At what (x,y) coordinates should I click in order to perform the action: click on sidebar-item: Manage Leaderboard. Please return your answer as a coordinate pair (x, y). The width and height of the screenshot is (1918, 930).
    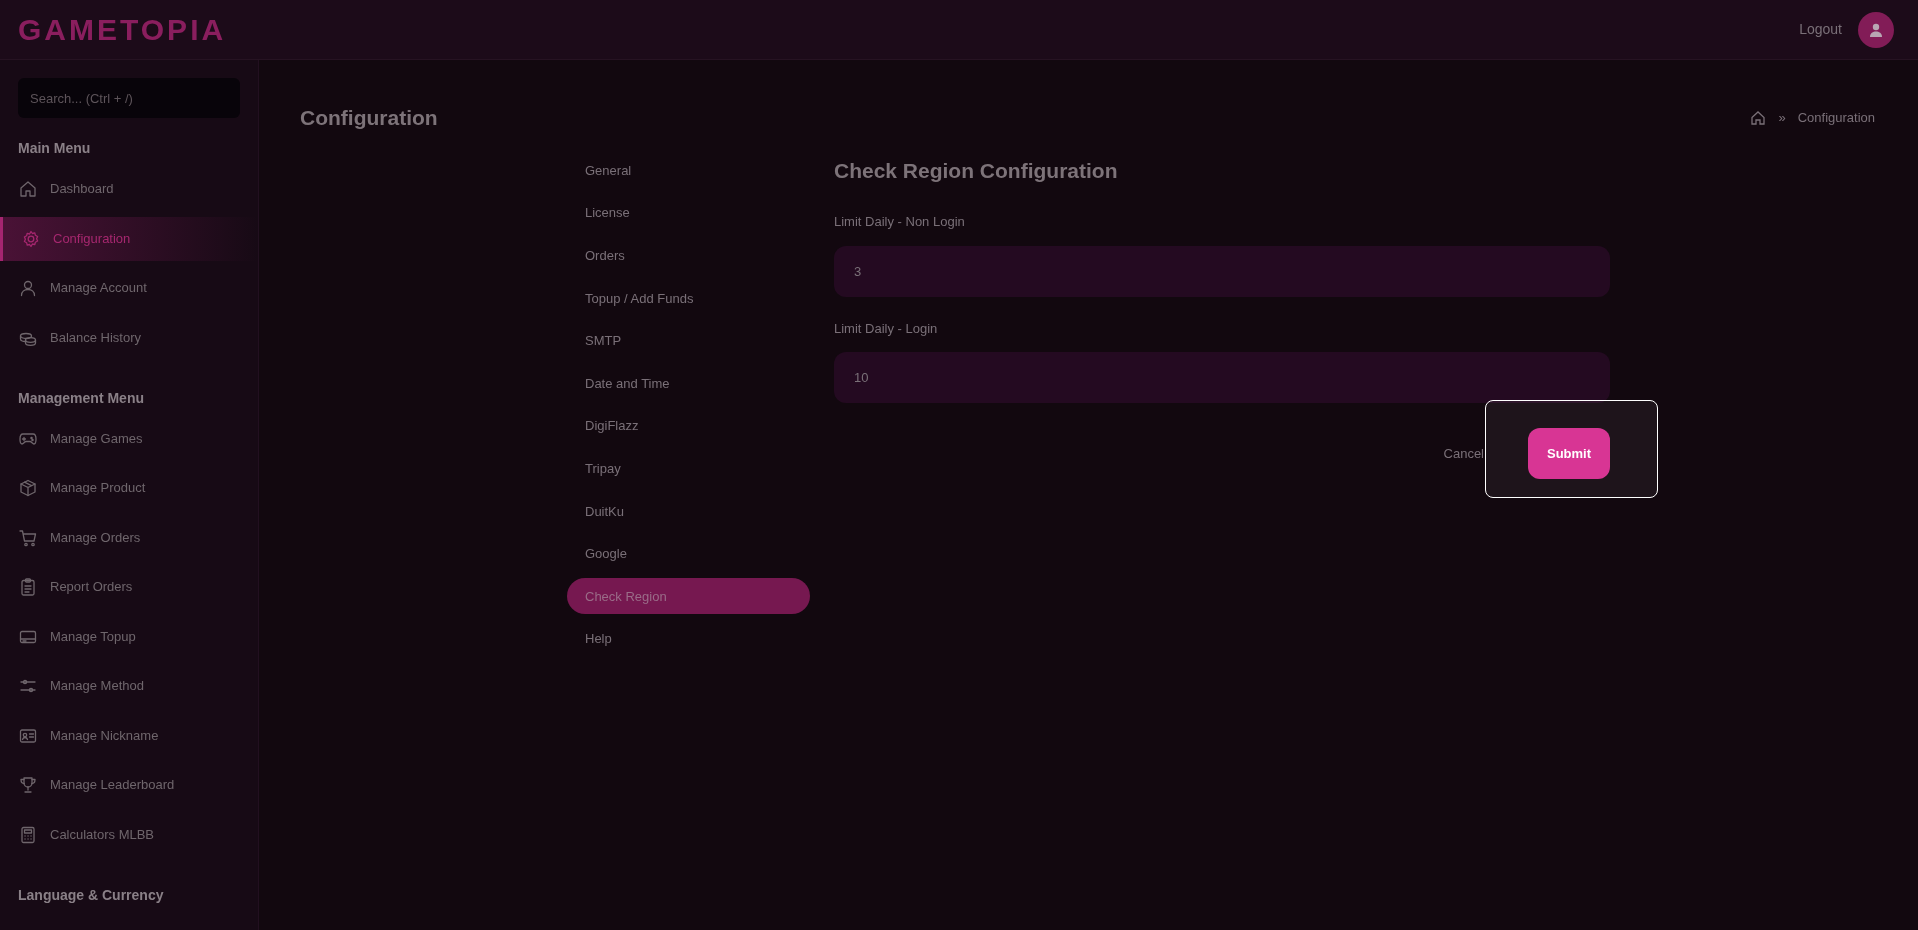
    Looking at the image, I should click on (129, 785).